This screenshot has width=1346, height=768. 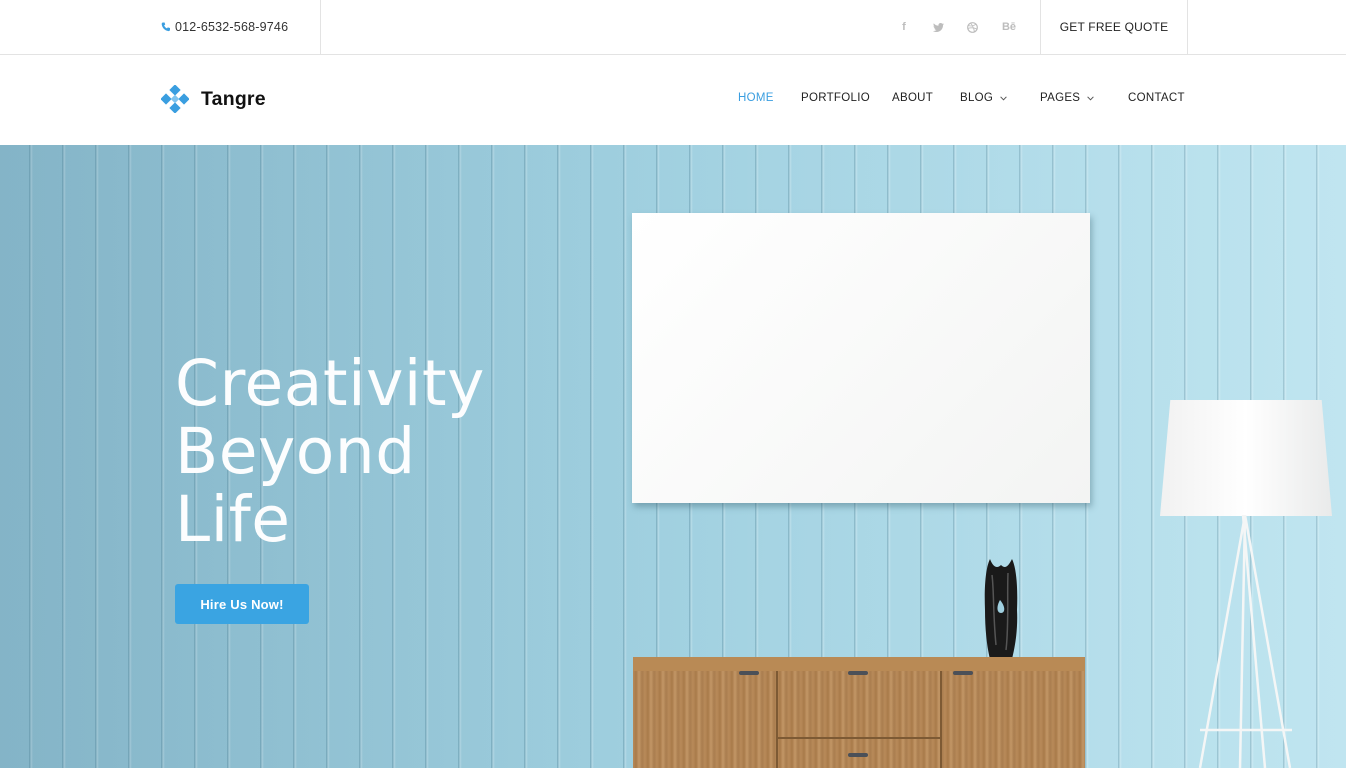 I want to click on phone-contact: 012-6532-568-9746, so click(x=224, y=27).